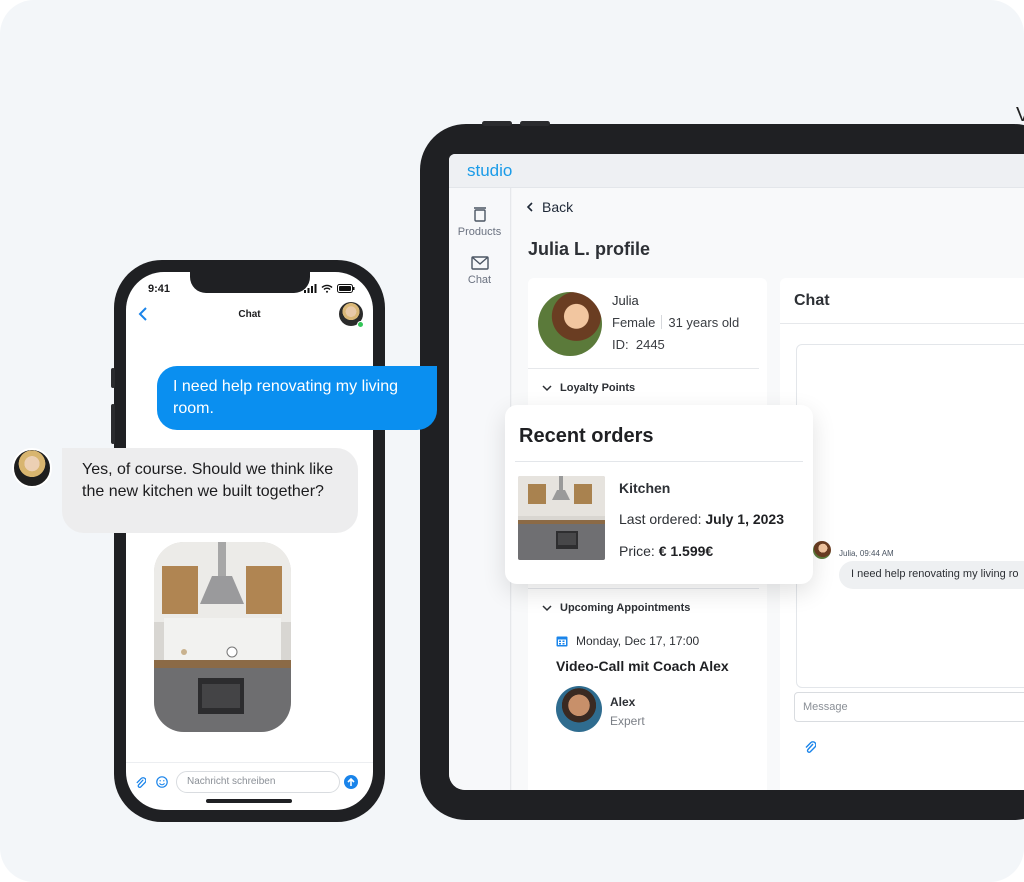 The width and height of the screenshot is (1024, 882). Describe the element at coordinates (479, 263) in the screenshot. I see `mail-icon` at that location.